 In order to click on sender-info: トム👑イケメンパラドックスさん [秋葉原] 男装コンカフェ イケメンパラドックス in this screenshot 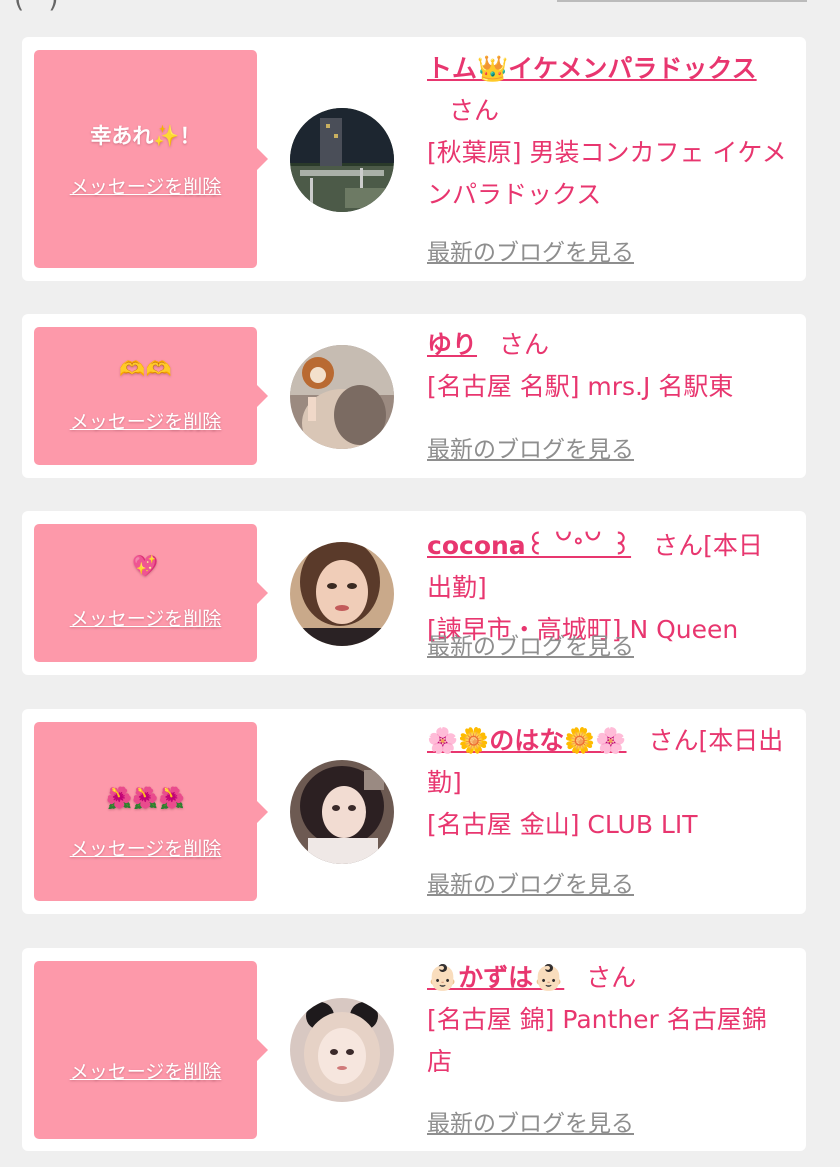, I will do `click(607, 132)`.